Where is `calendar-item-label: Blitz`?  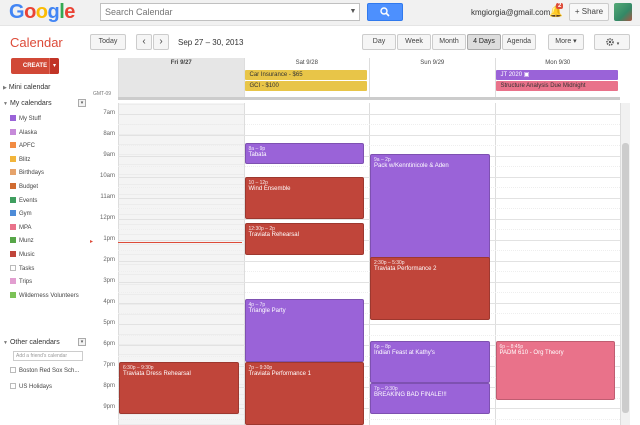
calendar-item-label: Blitz is located at coordinates (25, 159).